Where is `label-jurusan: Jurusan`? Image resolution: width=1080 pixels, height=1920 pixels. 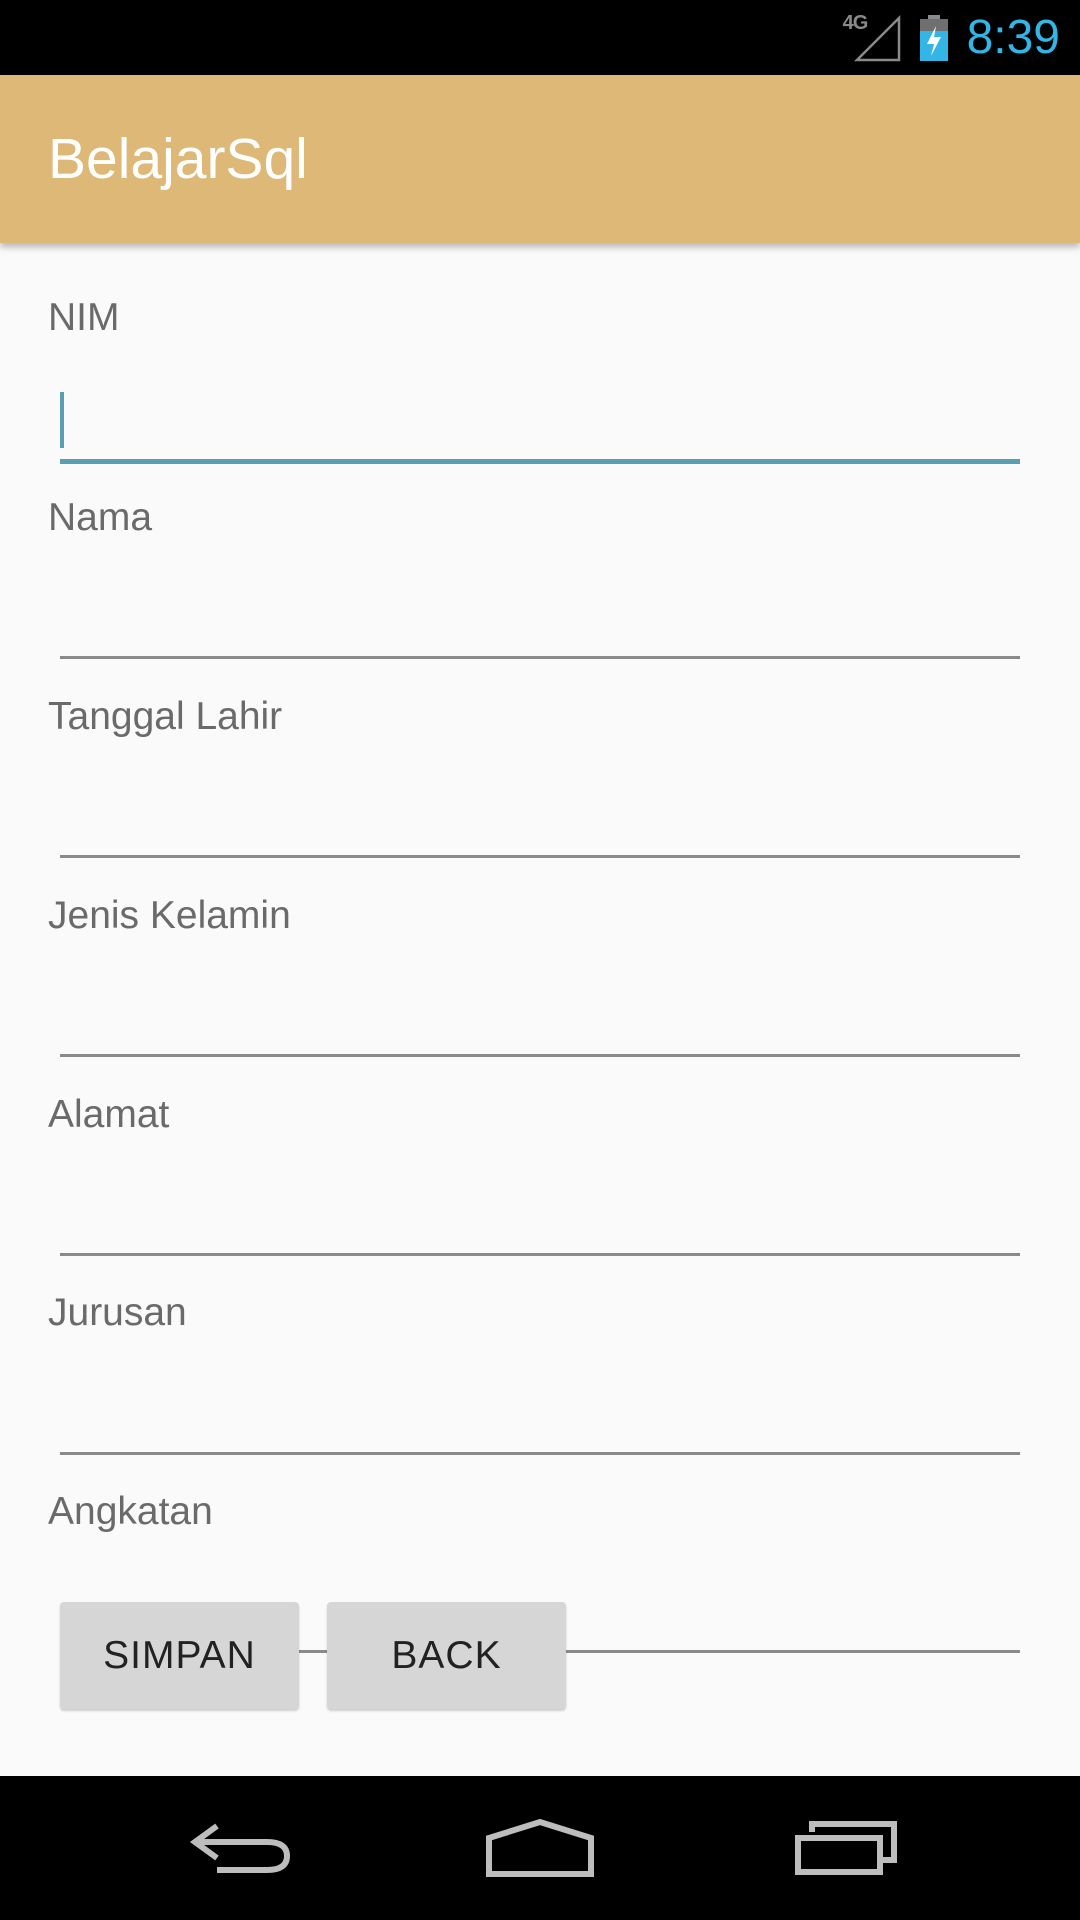
label-jurusan: Jurusan is located at coordinates (117, 1312).